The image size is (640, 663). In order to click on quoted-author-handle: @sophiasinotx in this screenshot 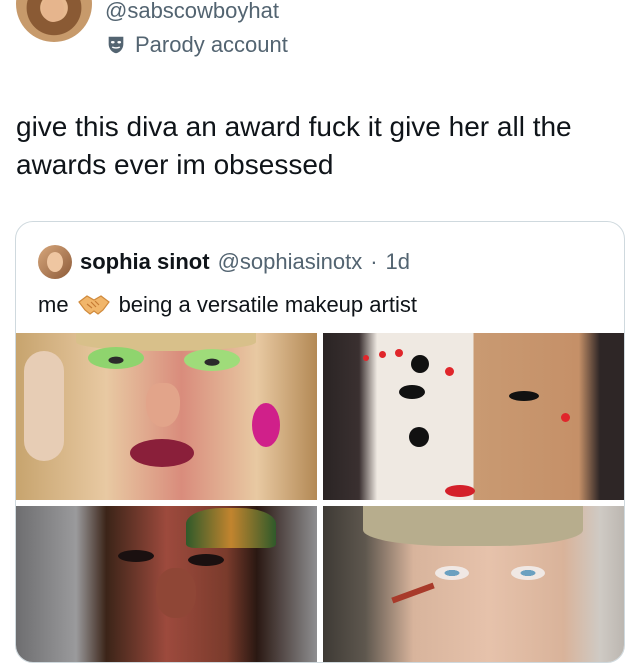, I will do `click(290, 262)`.